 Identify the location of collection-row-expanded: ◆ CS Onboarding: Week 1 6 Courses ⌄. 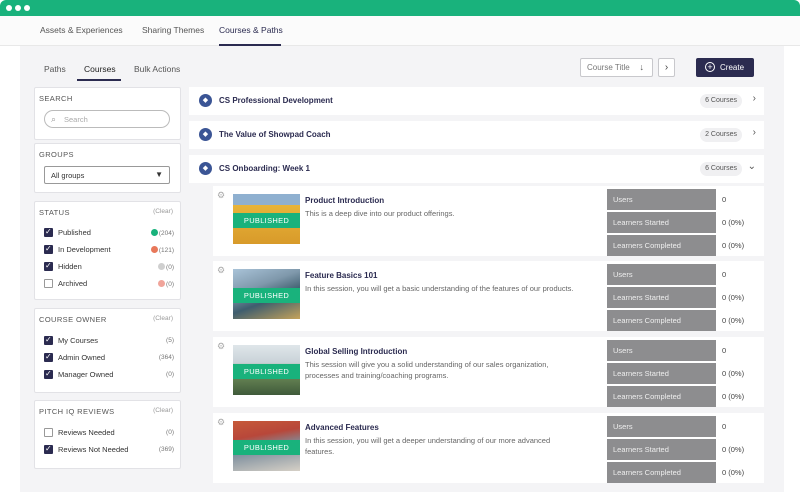
(476, 169).